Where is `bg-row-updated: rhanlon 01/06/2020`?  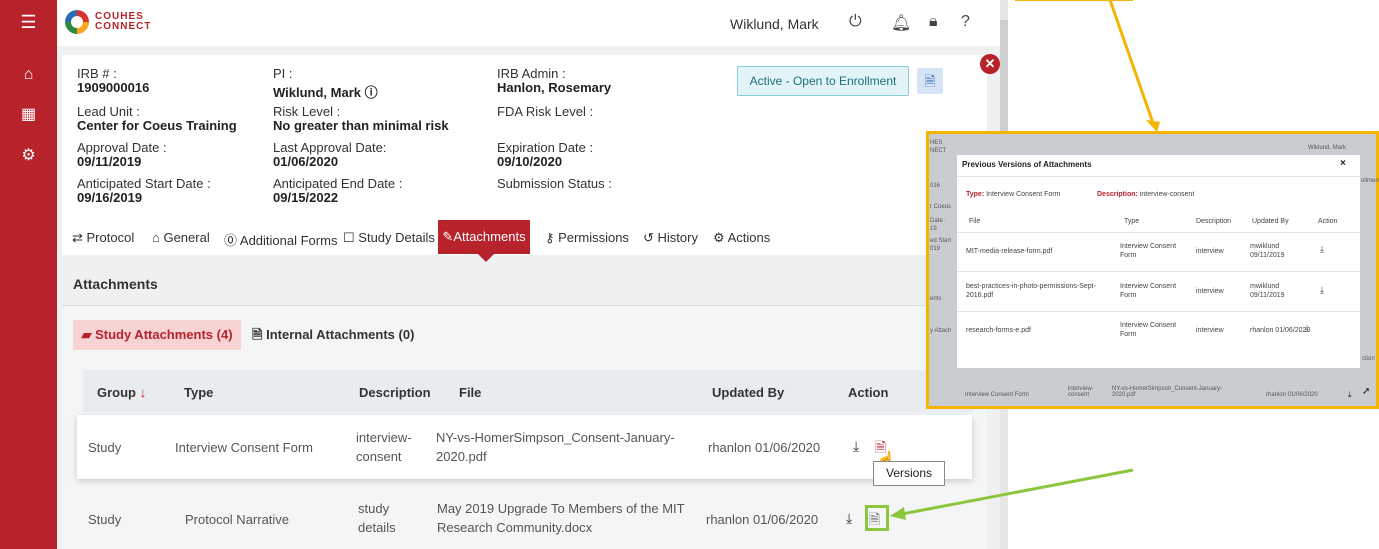 bg-row-updated: rhanlon 01/06/2020 is located at coordinates (1292, 395).